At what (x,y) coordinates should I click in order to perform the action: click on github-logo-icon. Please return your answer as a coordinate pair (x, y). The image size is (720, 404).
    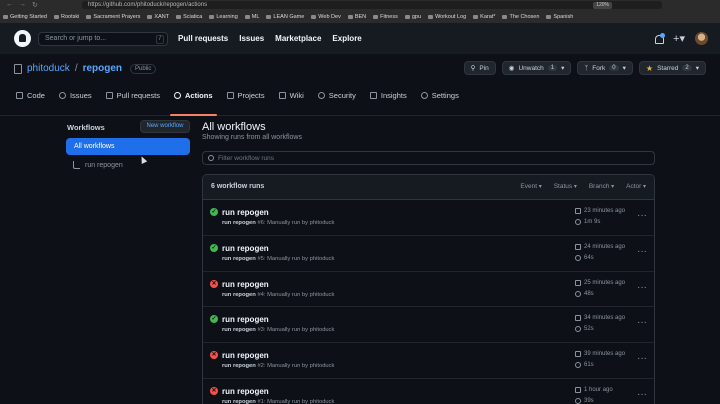
    Looking at the image, I should click on (22, 38).